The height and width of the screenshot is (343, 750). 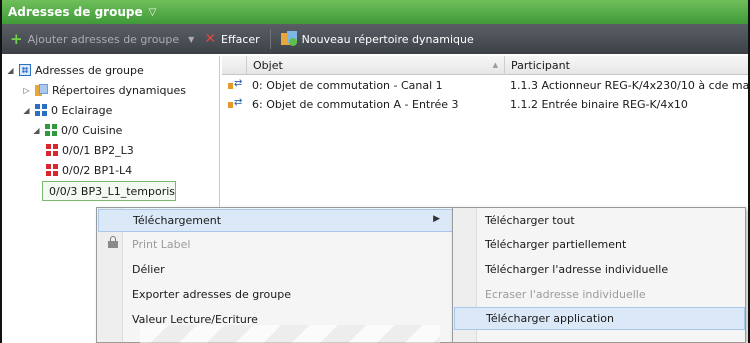 I want to click on tree-node-main-group-label: 0 Eclairage, so click(x=82, y=110).